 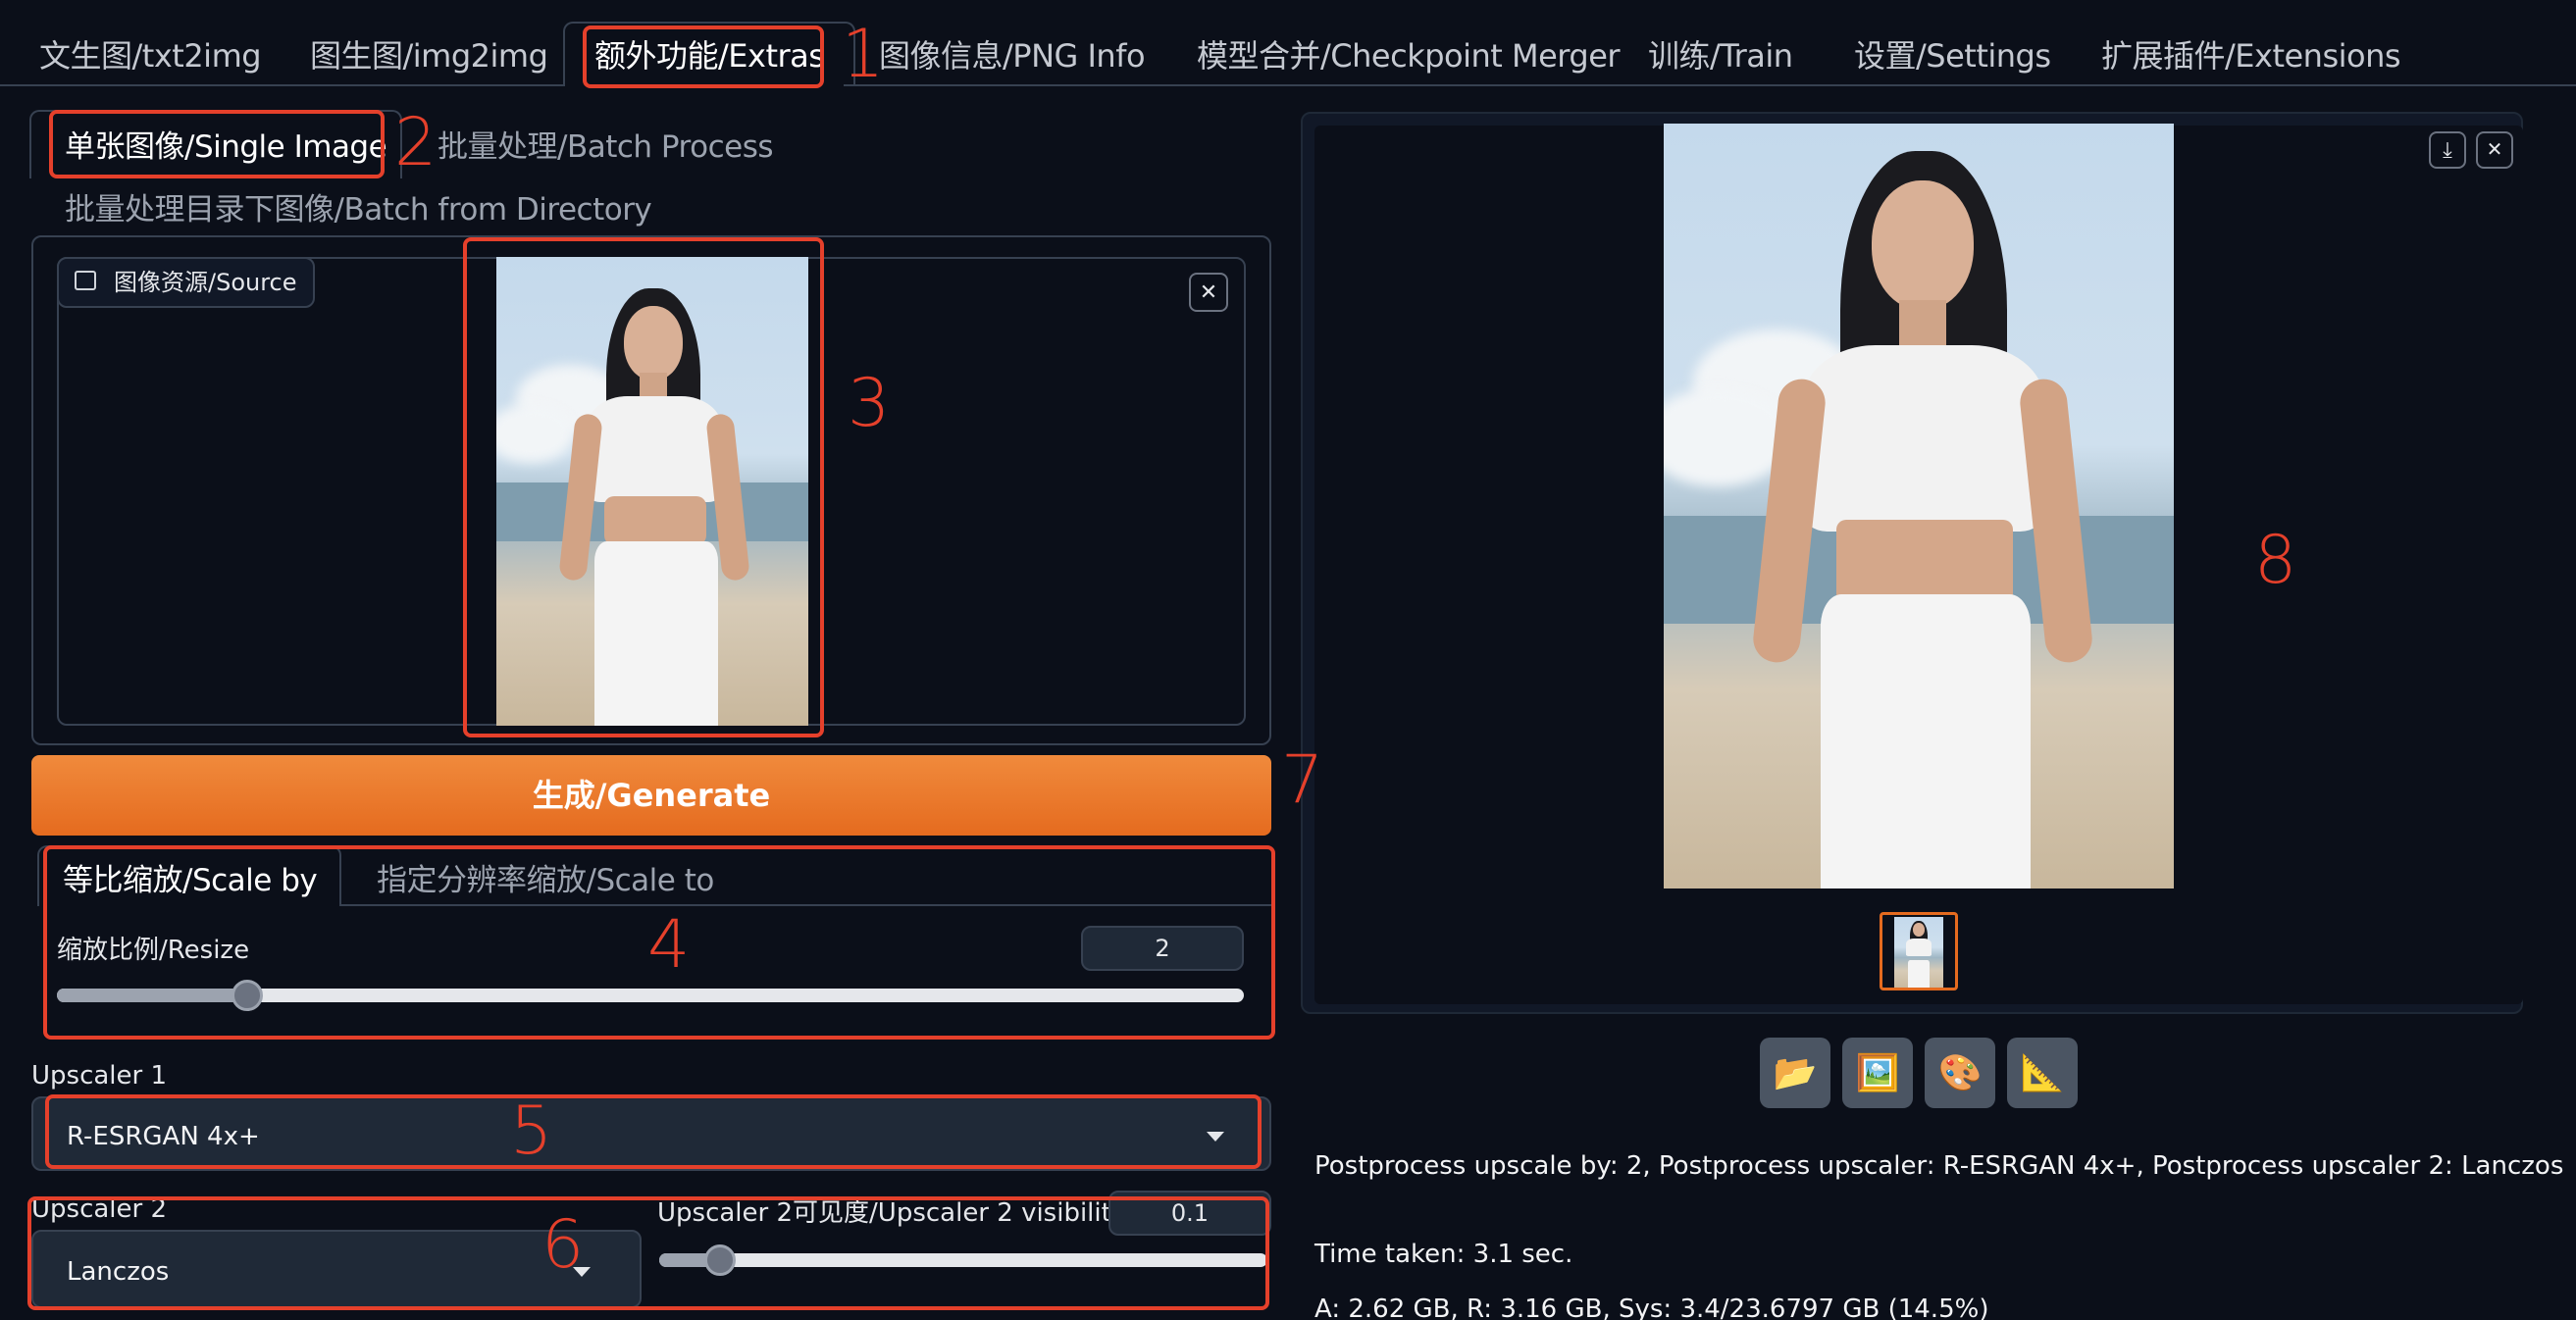 What do you see at coordinates (669, 945) in the screenshot?
I see `annotation-number-4: 4` at bounding box center [669, 945].